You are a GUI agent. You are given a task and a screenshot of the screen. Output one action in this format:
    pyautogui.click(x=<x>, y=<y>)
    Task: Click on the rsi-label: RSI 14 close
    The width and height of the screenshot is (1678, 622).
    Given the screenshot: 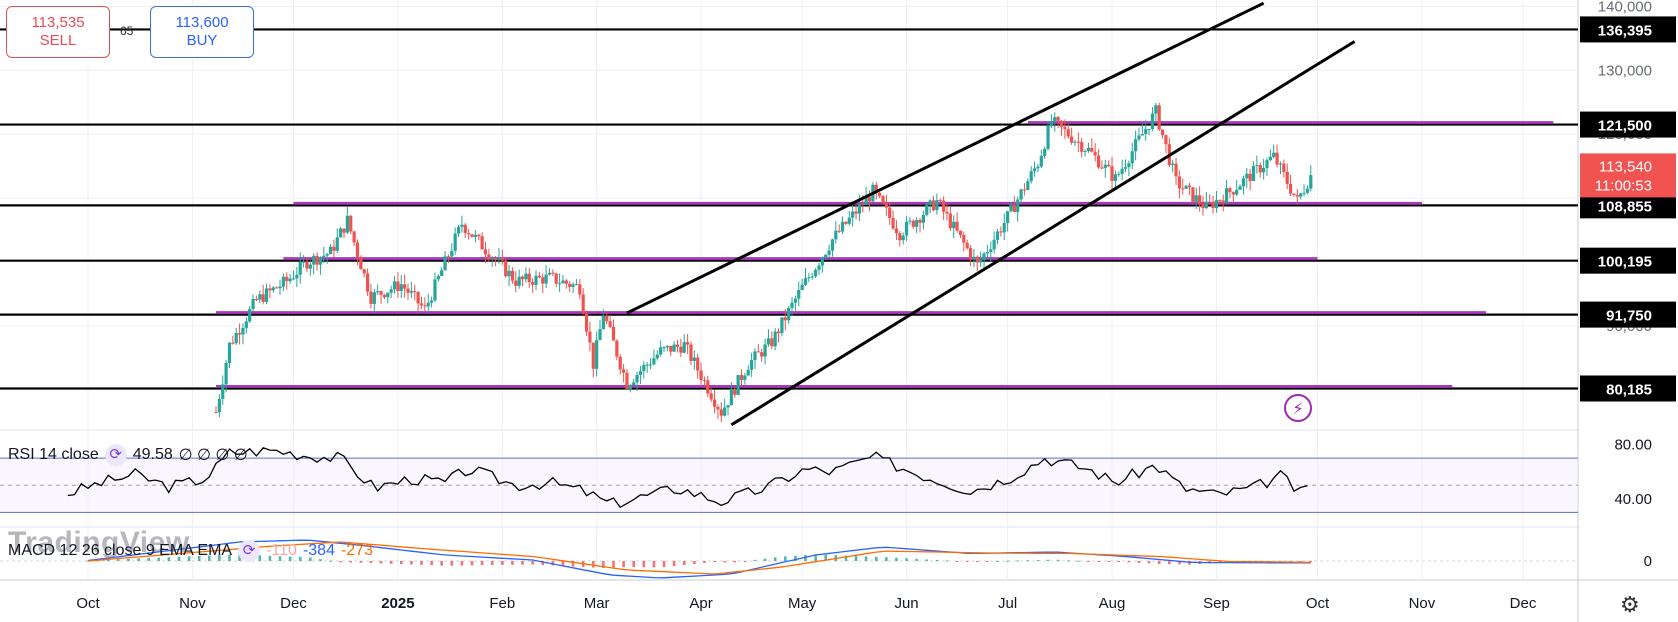 What is the action you would take?
    pyautogui.click(x=53, y=454)
    